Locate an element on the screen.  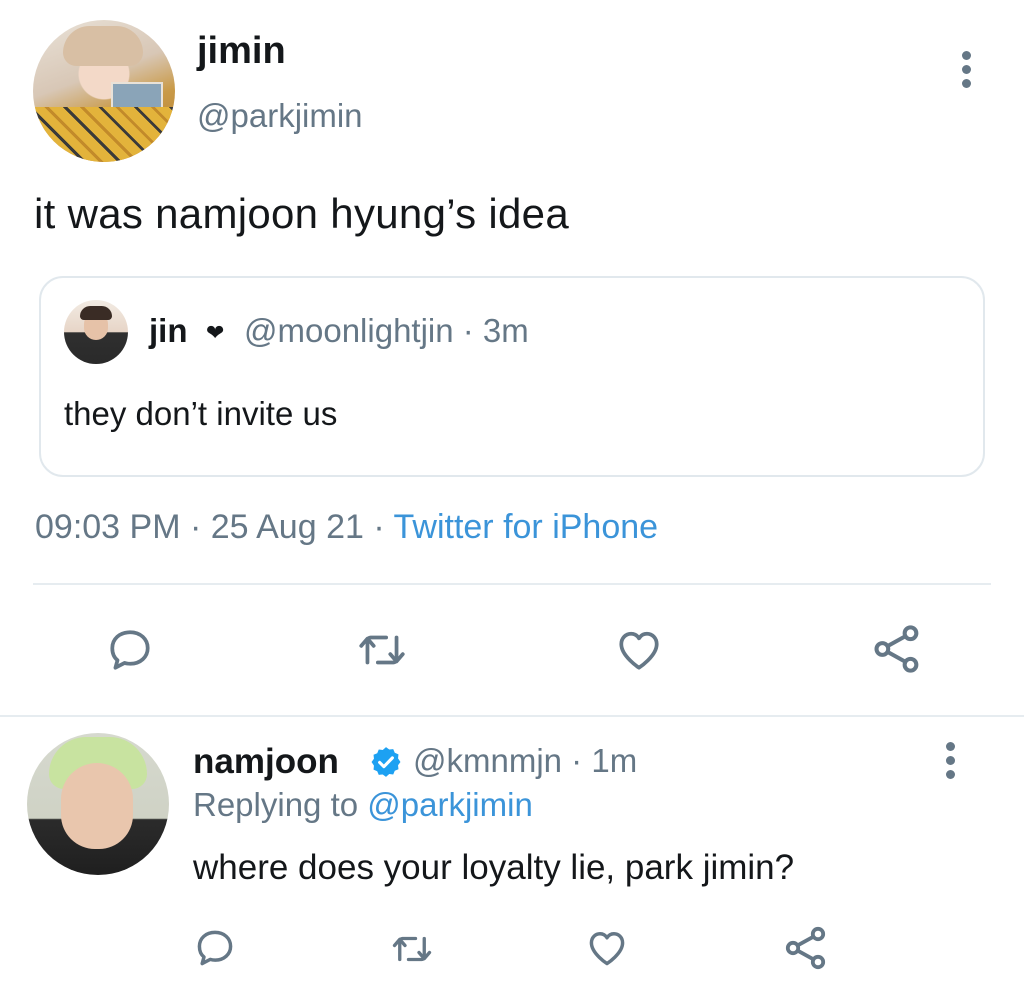
author-display-name: jimin is located at coordinates (241, 51).